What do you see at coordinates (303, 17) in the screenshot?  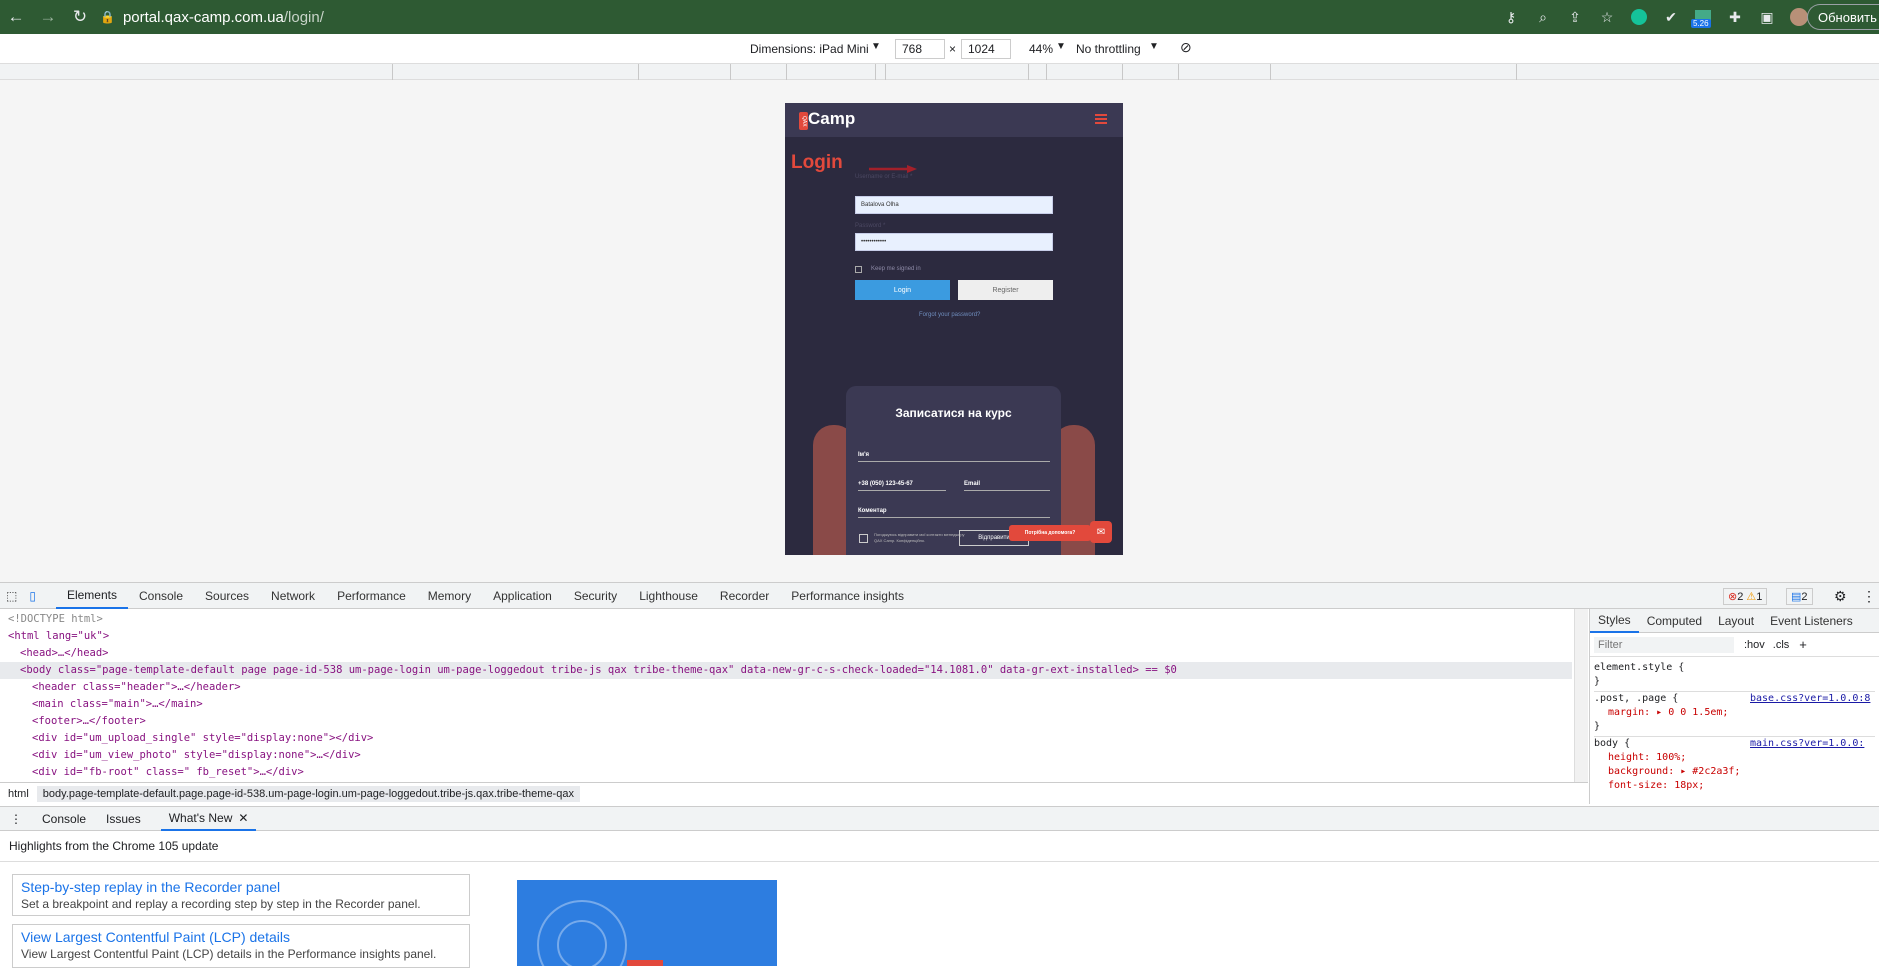 I see `url-path: /login/` at bounding box center [303, 17].